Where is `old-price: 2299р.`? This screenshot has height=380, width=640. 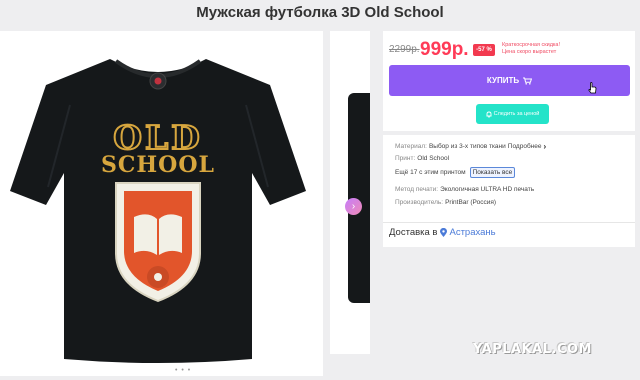
old-price: 2299р. is located at coordinates (404, 49).